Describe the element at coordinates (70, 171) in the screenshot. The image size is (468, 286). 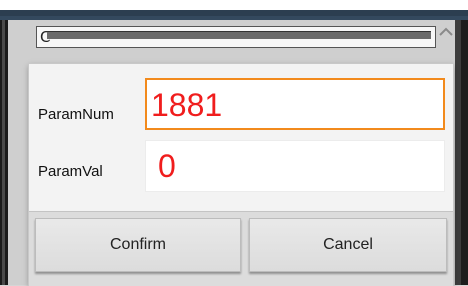
I see `param-val-label: ParamVal` at that location.